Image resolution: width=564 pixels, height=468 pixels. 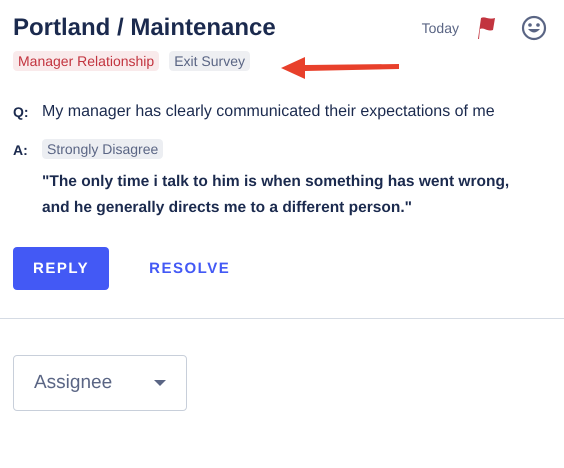 I want to click on resolve-button: RESOLVE, so click(x=189, y=268).